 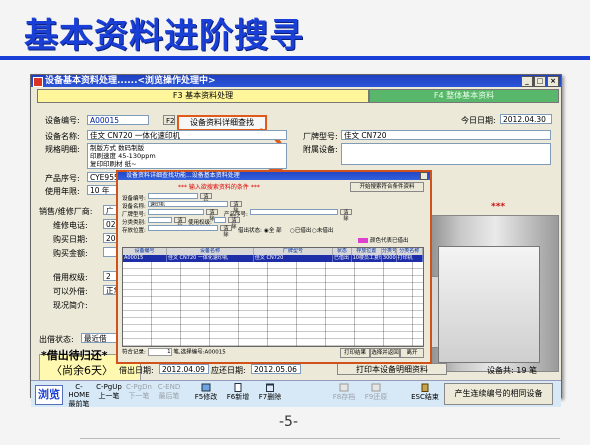 What do you see at coordinates (540, 81) in the screenshot?
I see `maximize-button: □` at bounding box center [540, 81].